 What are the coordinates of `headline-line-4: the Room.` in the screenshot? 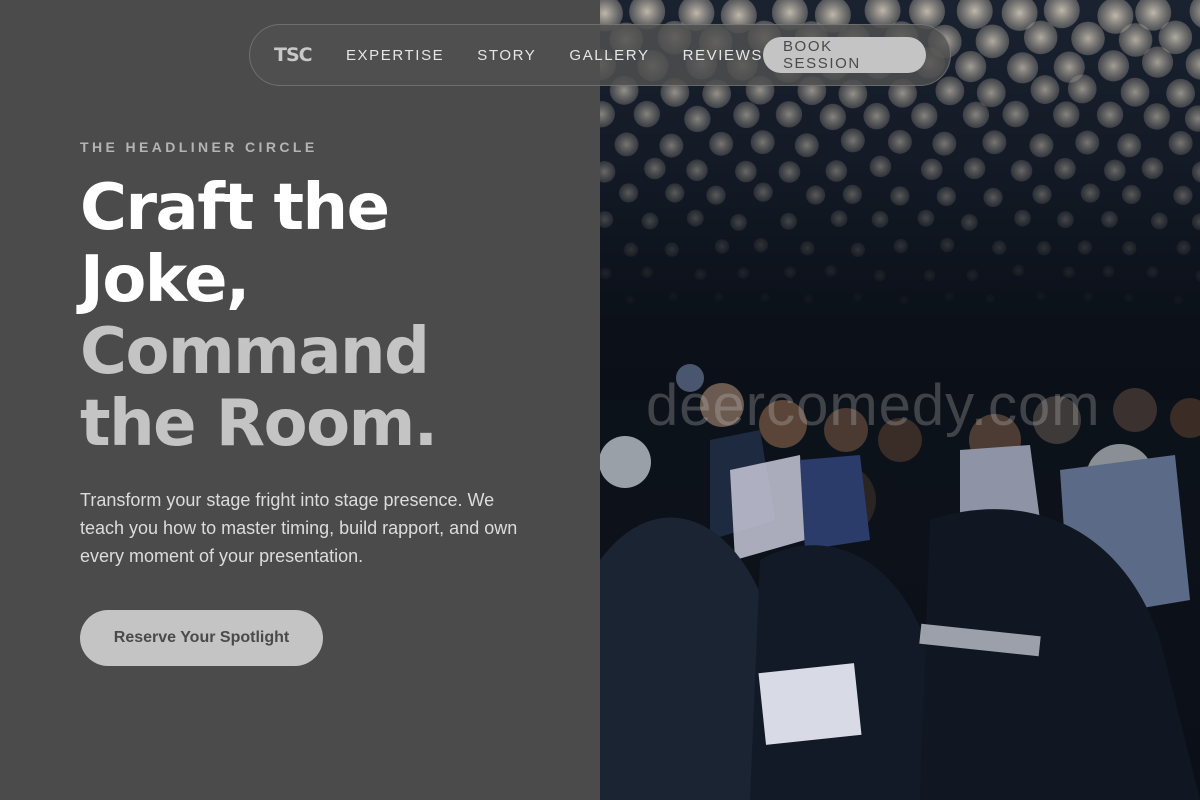 It's located at (259, 424).